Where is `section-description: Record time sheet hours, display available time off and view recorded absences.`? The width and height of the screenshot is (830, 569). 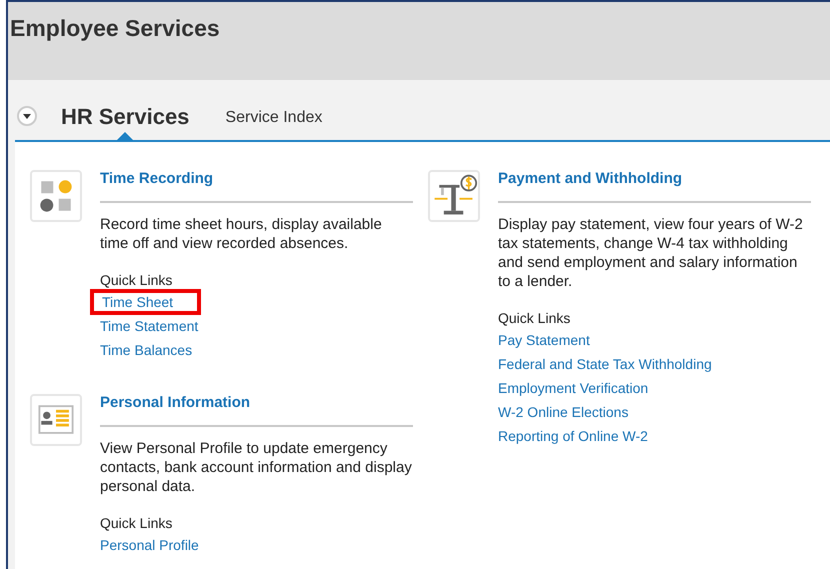
section-description: Record time sheet hours, display available time off and view recorded absences. is located at coordinates (241, 233).